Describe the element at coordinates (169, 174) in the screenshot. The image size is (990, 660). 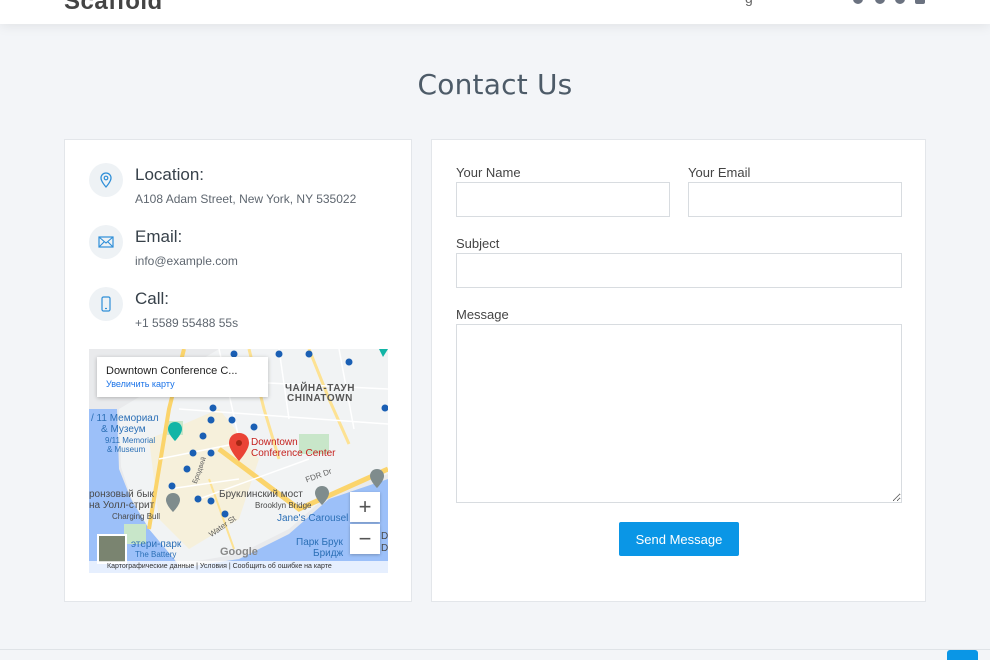
I see `location-title: Location:` at that location.